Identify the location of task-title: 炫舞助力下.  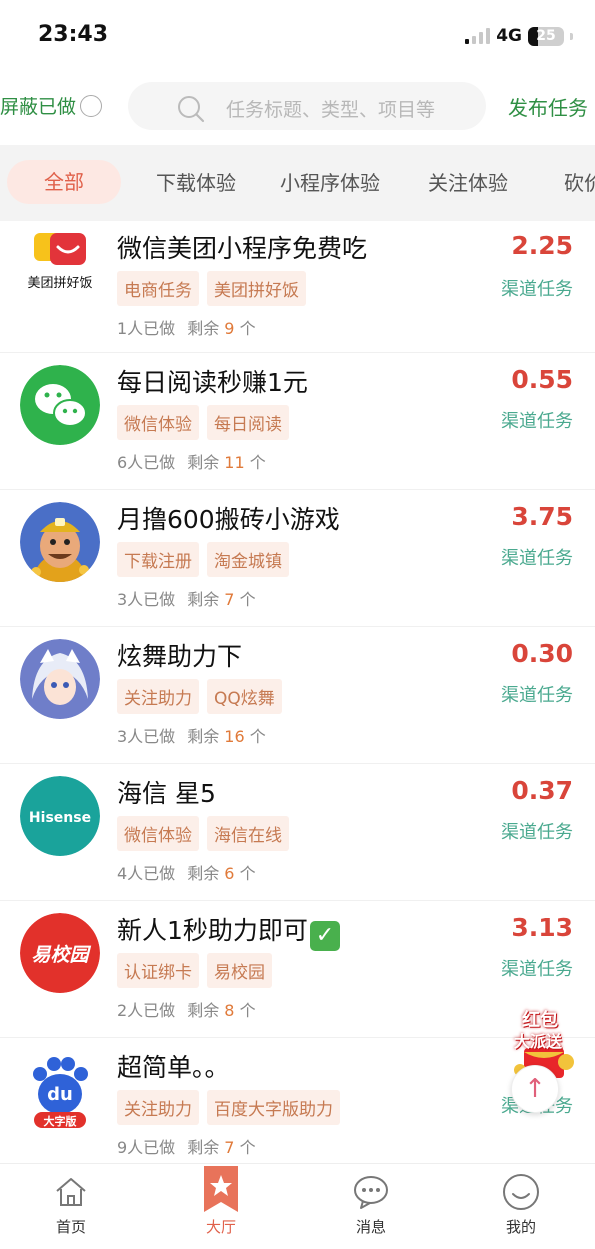
(180, 656).